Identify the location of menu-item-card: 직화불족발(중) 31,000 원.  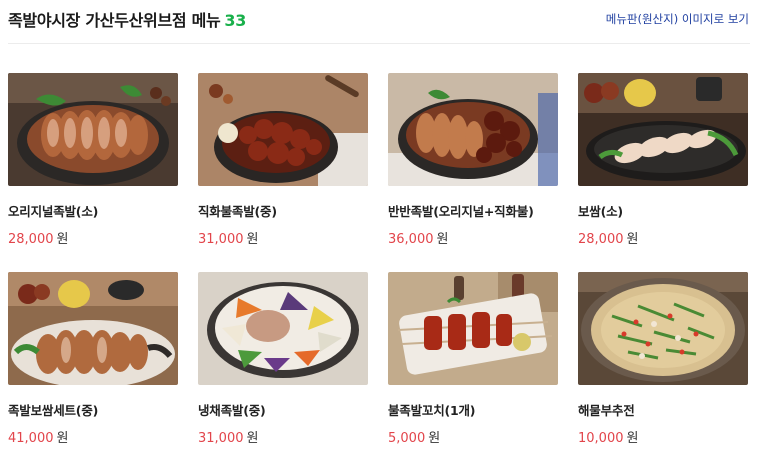
(284, 160).